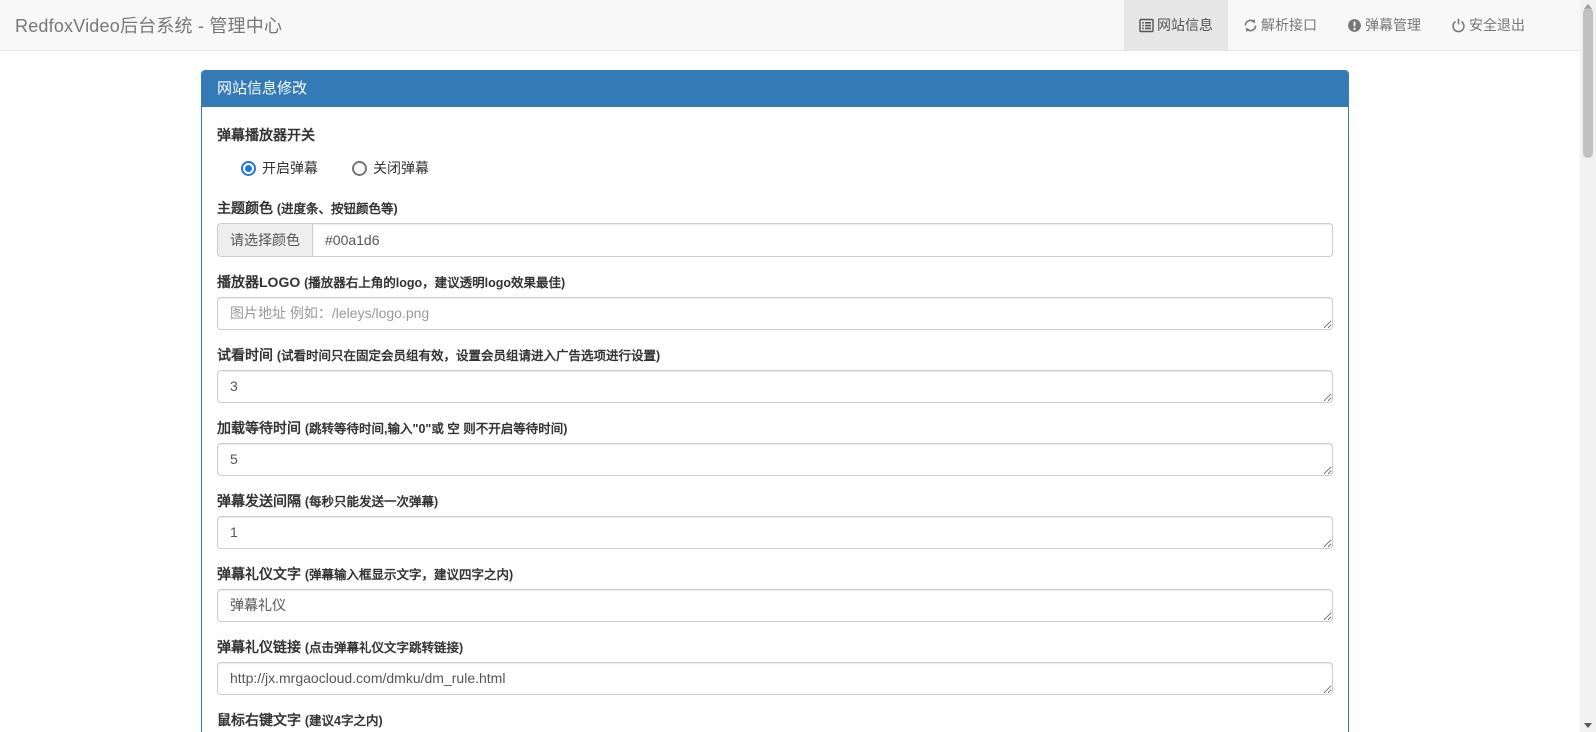  Describe the element at coordinates (343, 721) in the screenshot. I see `right-click-text-hint: (建议4字之内)` at that location.